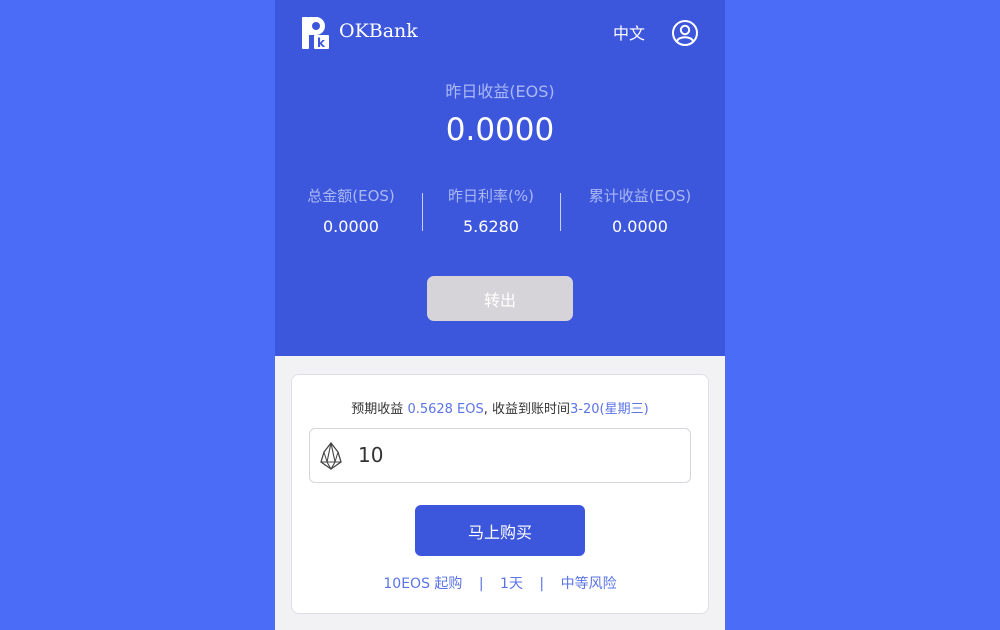  Describe the element at coordinates (500, 130) in the screenshot. I see `yesterday-earnings-value: 0.0000` at that location.